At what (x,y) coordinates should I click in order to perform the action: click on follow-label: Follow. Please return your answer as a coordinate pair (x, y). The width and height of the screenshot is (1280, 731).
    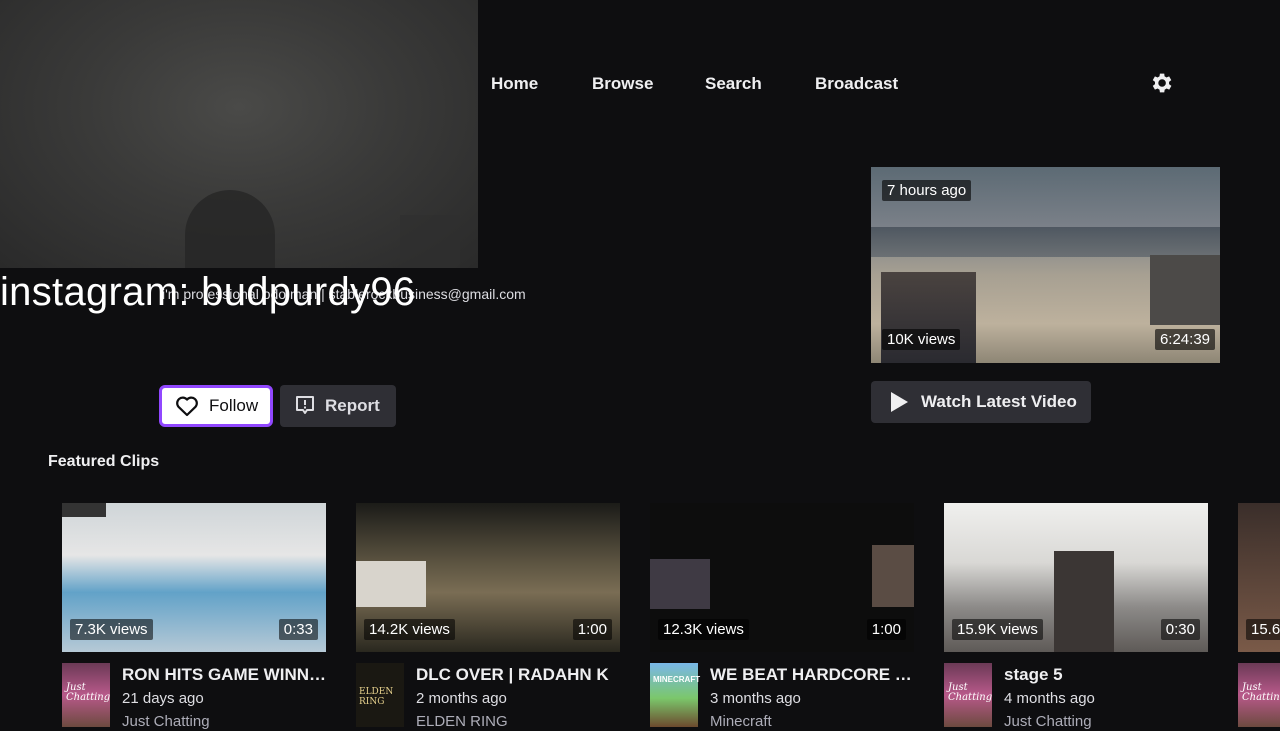
    Looking at the image, I should click on (234, 405).